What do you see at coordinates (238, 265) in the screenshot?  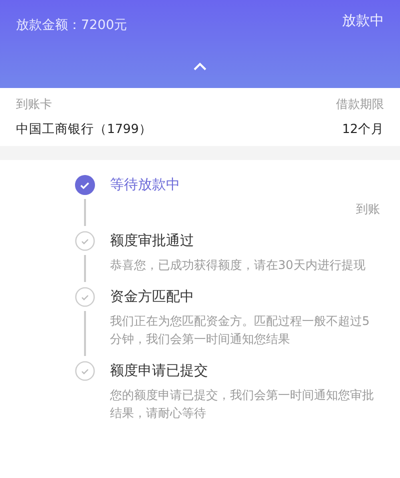 I see `step-description: 恭喜您，已成功获得额度，请在30天内进行提现` at bounding box center [238, 265].